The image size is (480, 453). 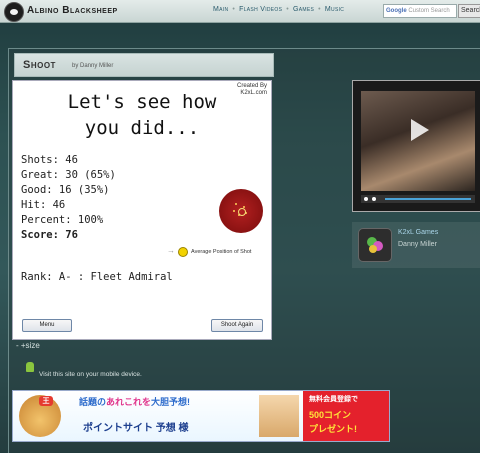 What do you see at coordinates (220, 9) in the screenshot?
I see `nav-main: Main` at bounding box center [220, 9].